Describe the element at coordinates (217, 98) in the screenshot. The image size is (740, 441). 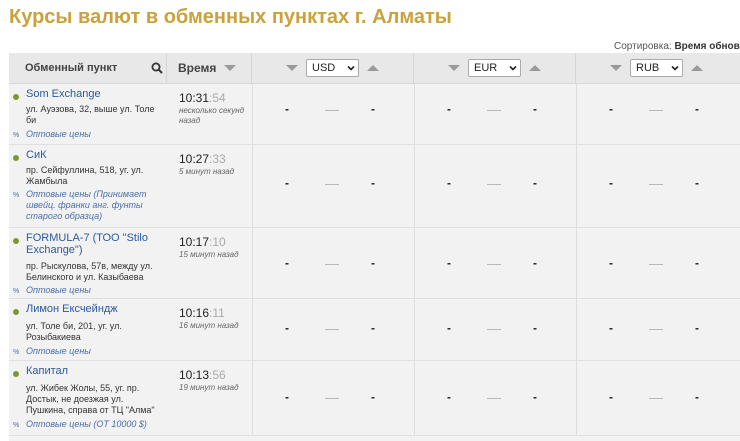
I see `update-time-seconds: :54` at that location.